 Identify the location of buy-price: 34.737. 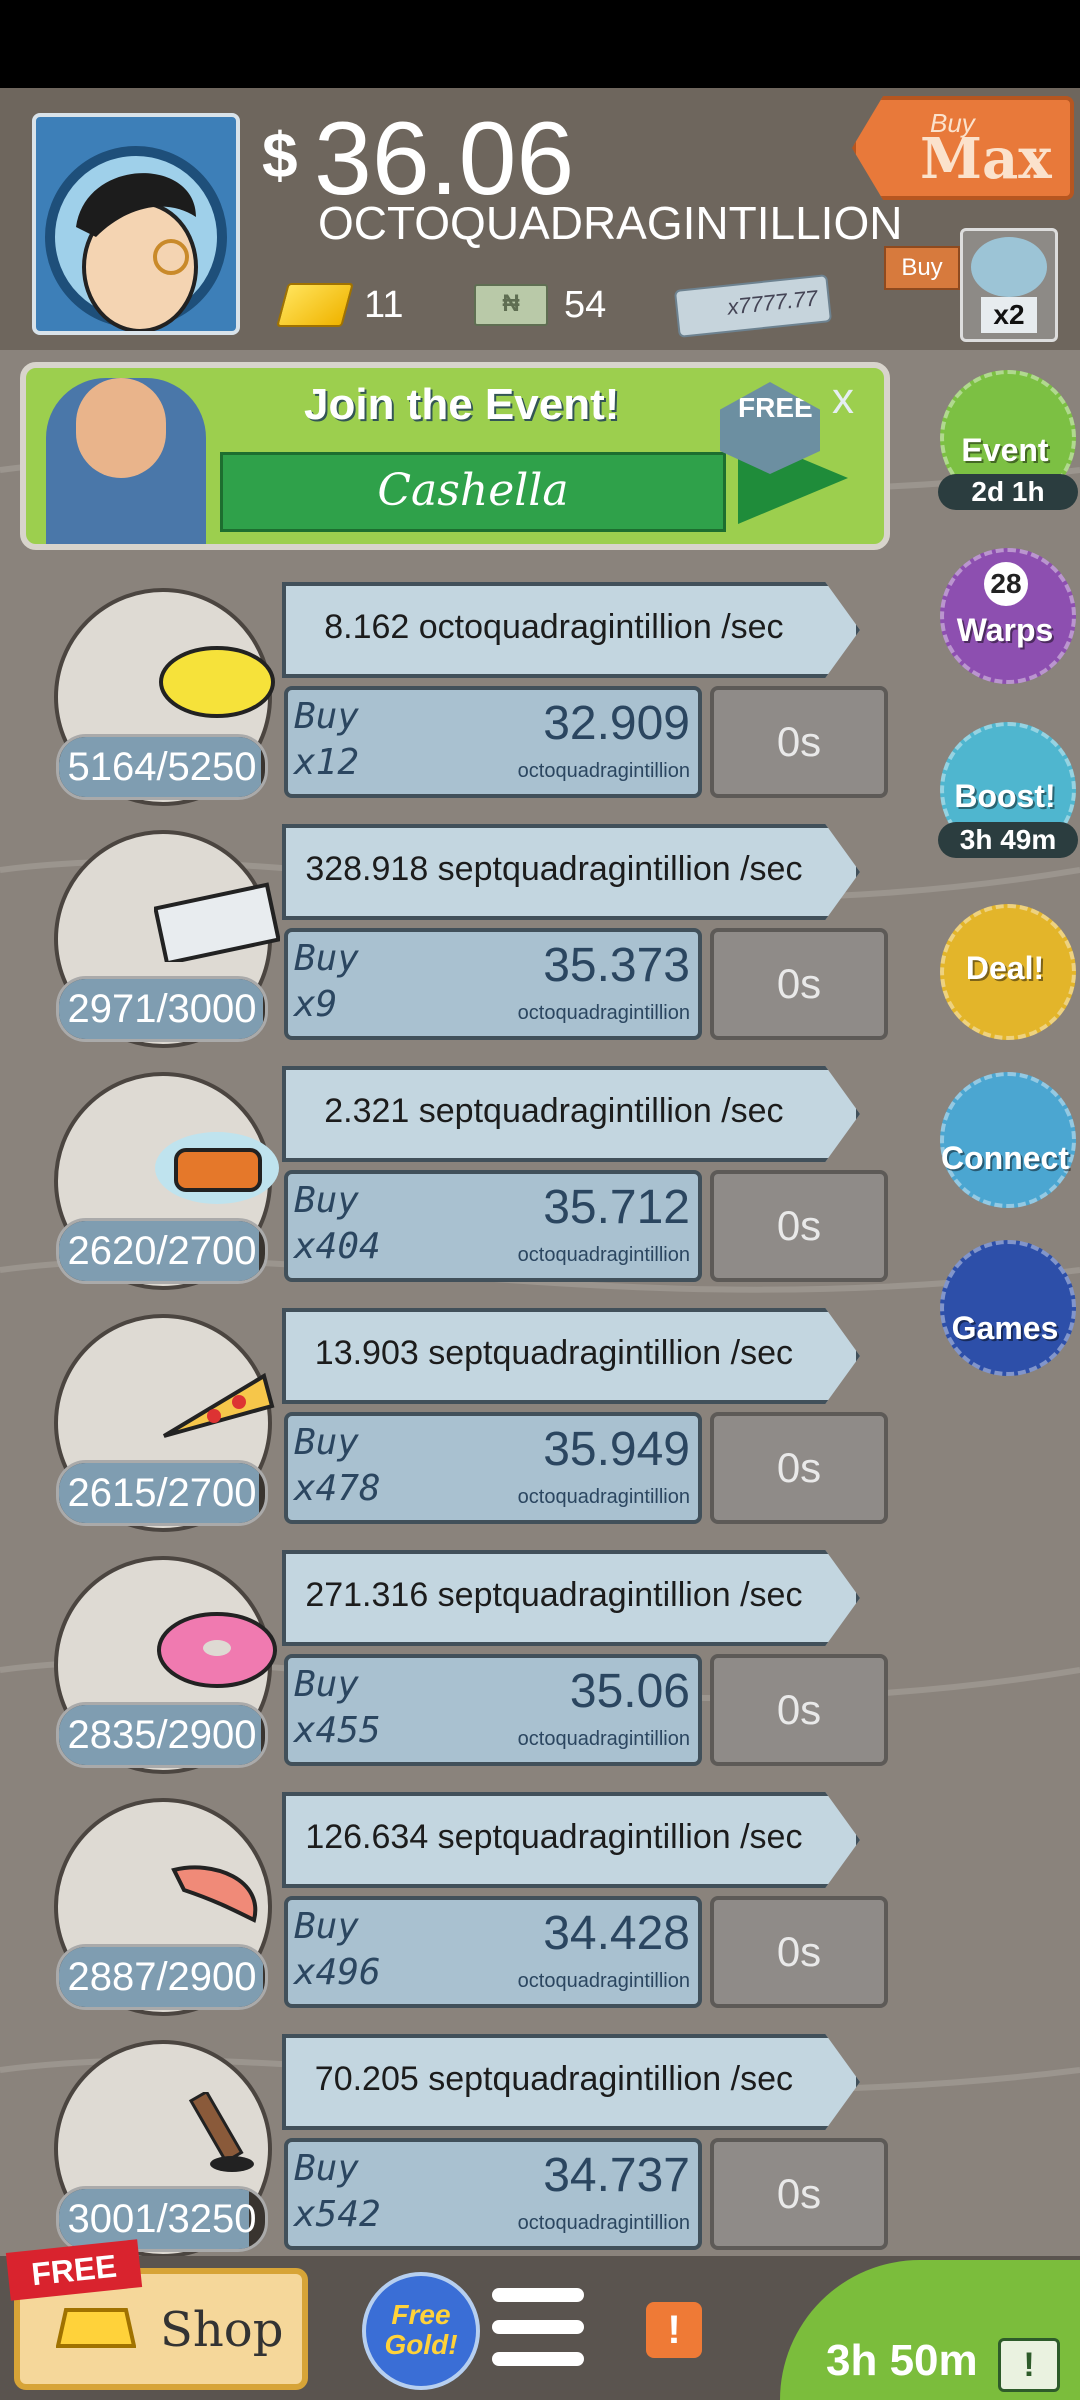
(616, 2175).